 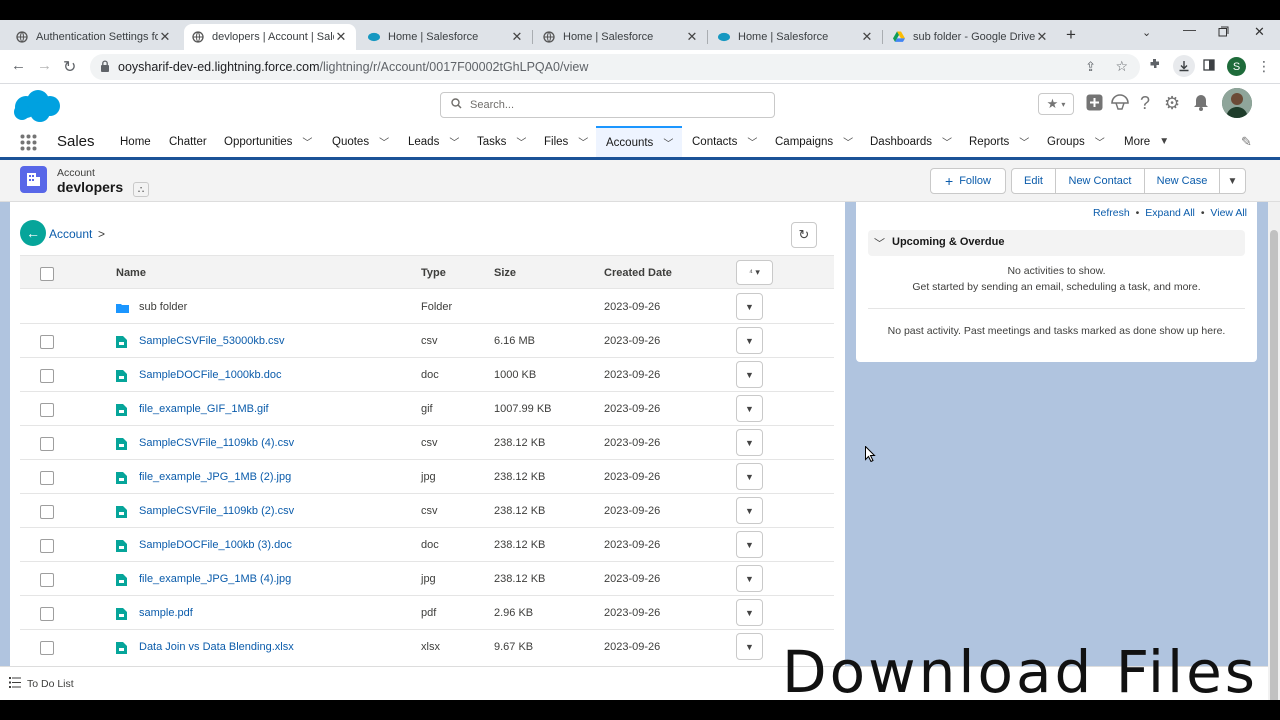 I want to click on back-icon: ←, so click(x=18, y=65).